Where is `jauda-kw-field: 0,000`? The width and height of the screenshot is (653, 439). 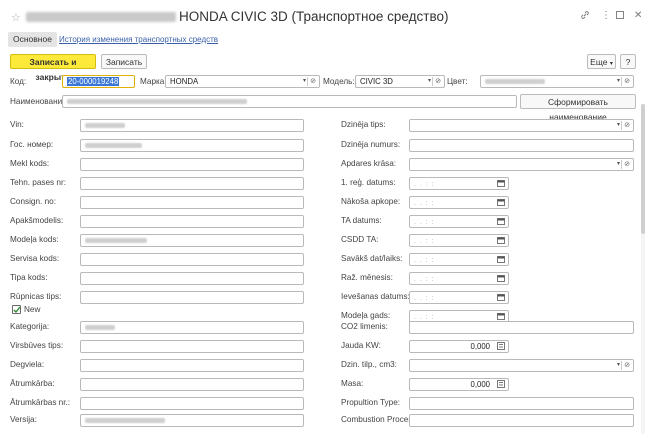
jauda-kw-field: 0,000 is located at coordinates (459, 346).